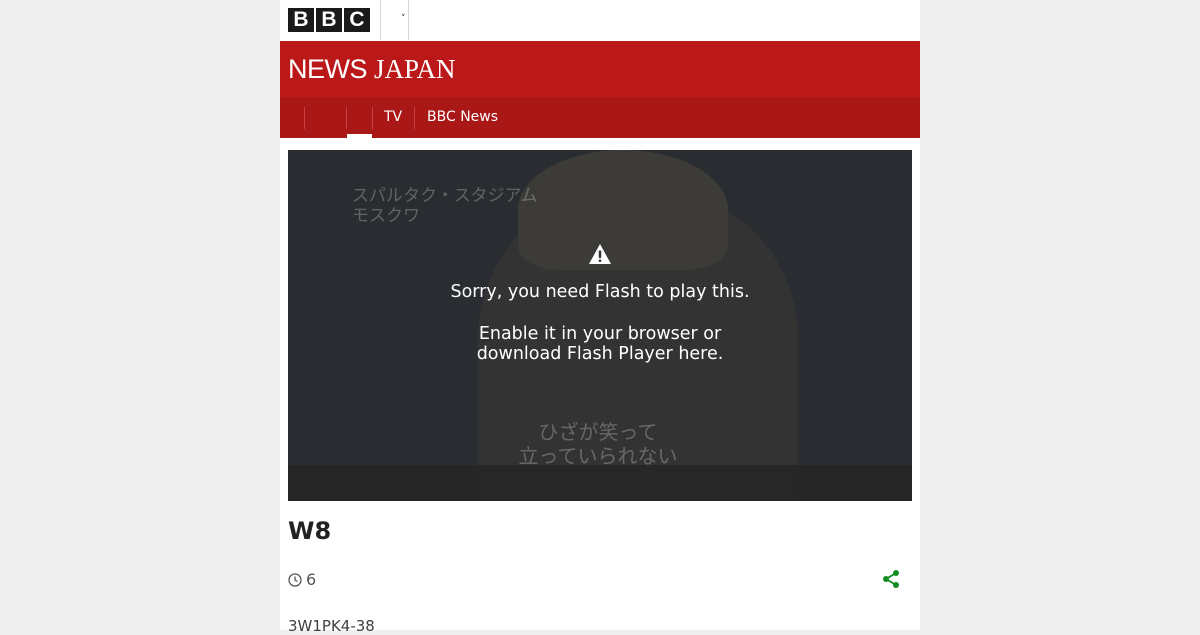 Image resolution: width=1200 pixels, height=635 pixels. I want to click on flash-message-line: Sorry, you need Flash to play this., so click(600, 292).